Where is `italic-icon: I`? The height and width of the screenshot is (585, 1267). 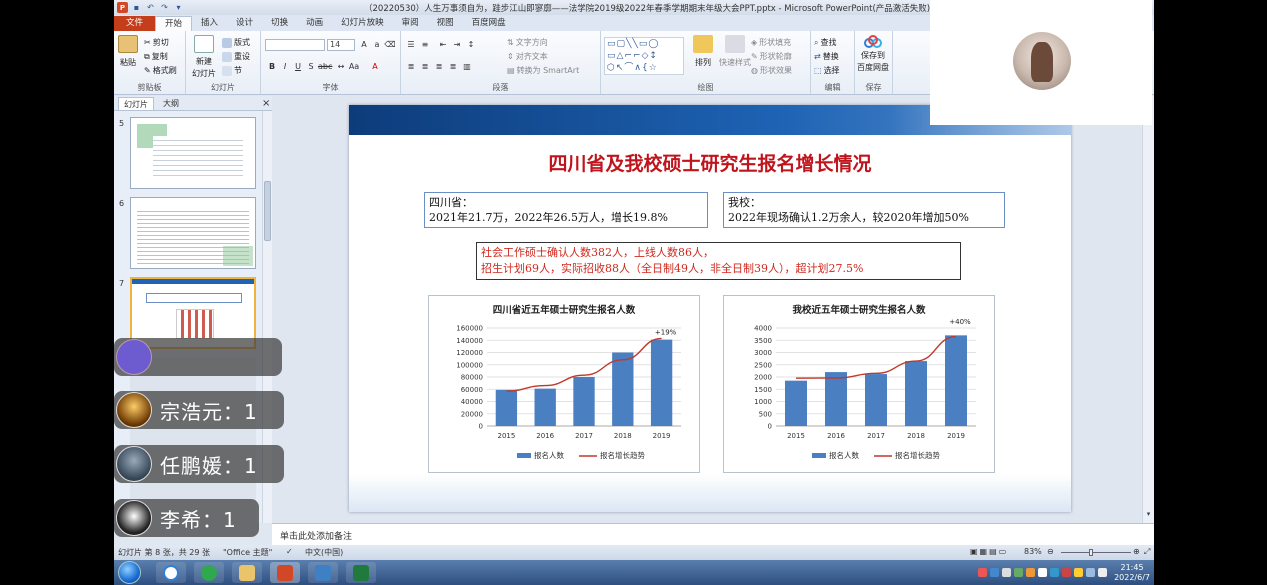 italic-icon: I is located at coordinates (285, 67).